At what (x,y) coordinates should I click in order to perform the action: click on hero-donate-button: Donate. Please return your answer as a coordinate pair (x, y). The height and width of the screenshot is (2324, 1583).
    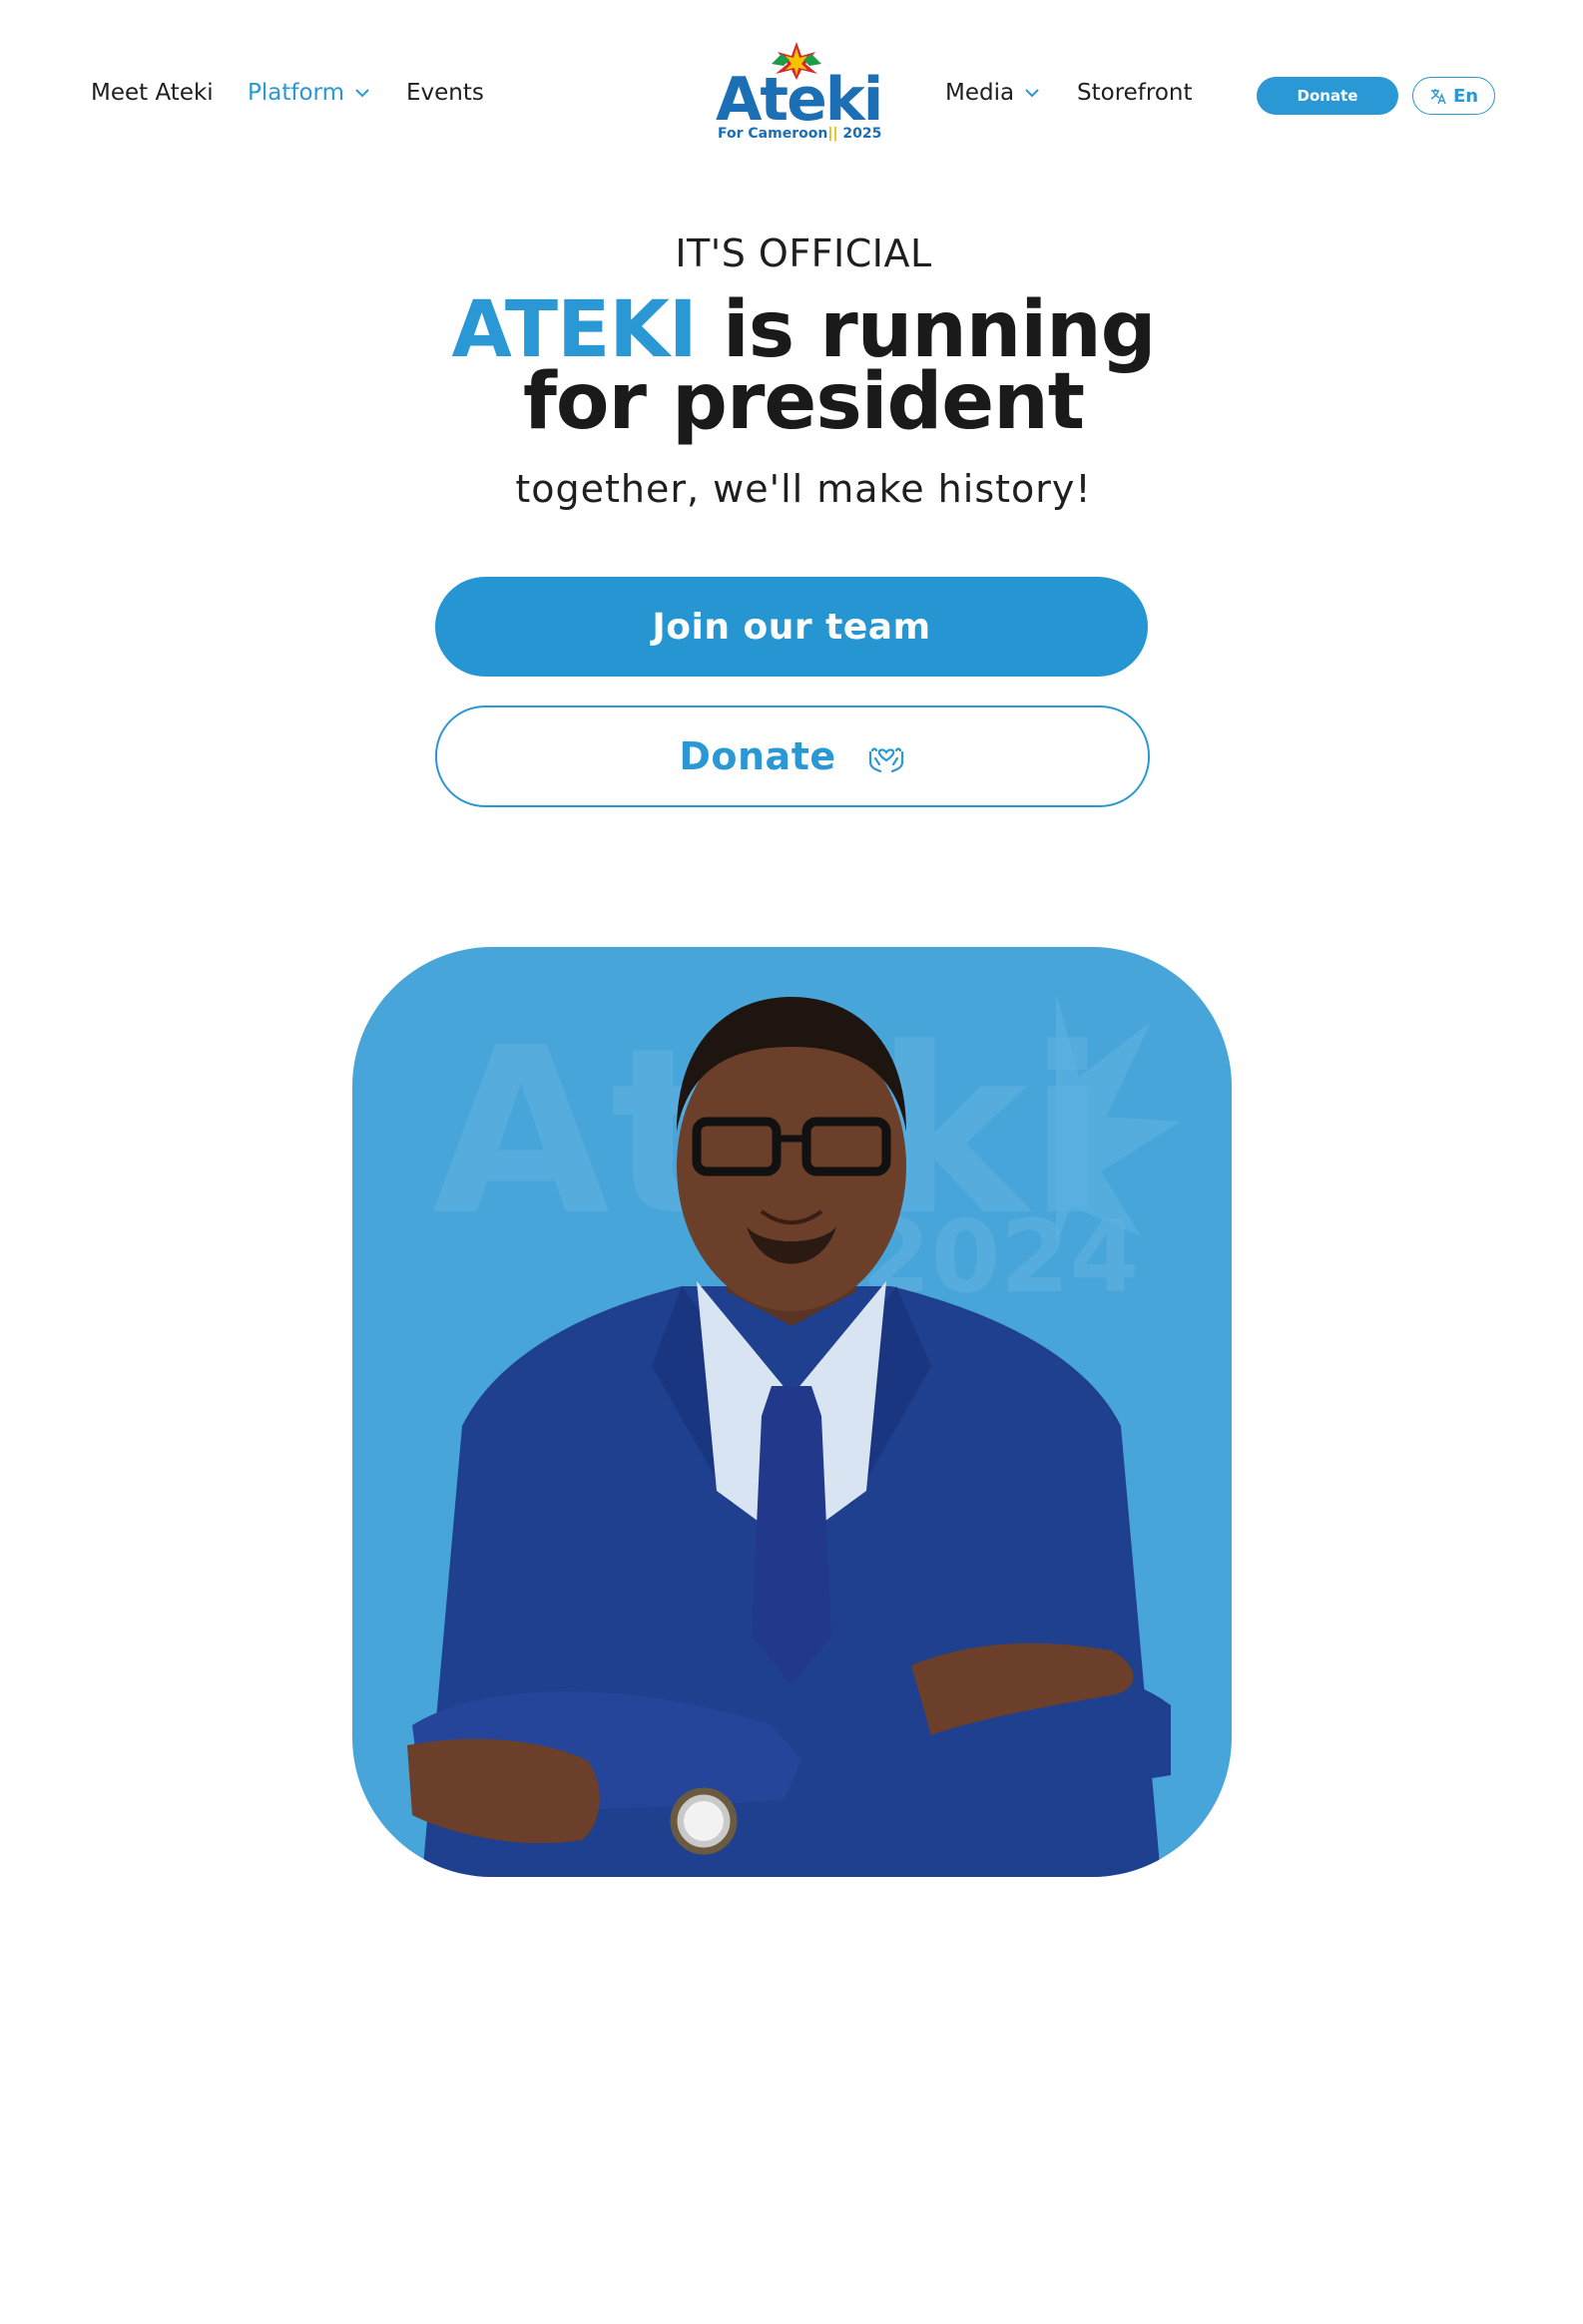
    Looking at the image, I should click on (792, 756).